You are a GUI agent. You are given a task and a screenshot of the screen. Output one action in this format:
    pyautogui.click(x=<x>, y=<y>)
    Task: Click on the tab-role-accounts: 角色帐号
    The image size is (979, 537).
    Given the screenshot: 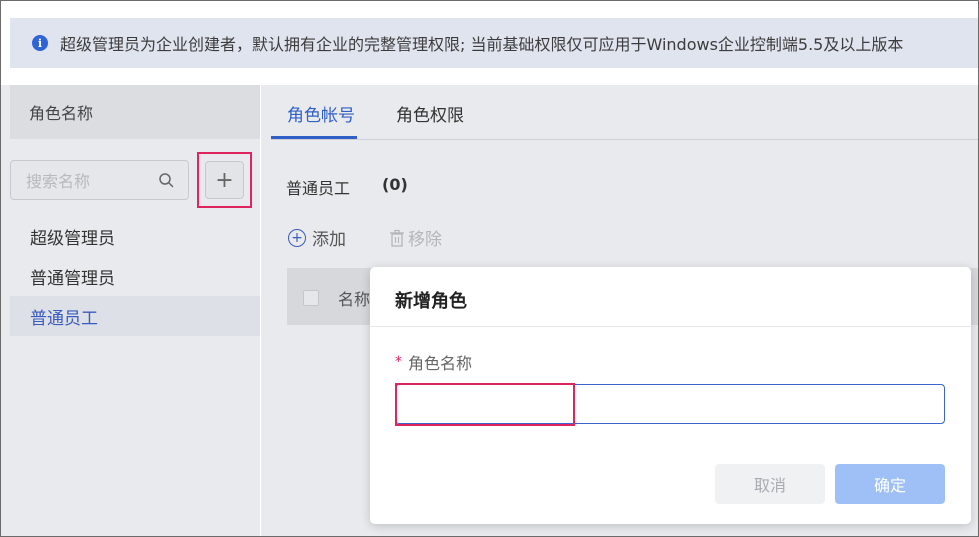 What is the action you would take?
    pyautogui.click(x=321, y=113)
    